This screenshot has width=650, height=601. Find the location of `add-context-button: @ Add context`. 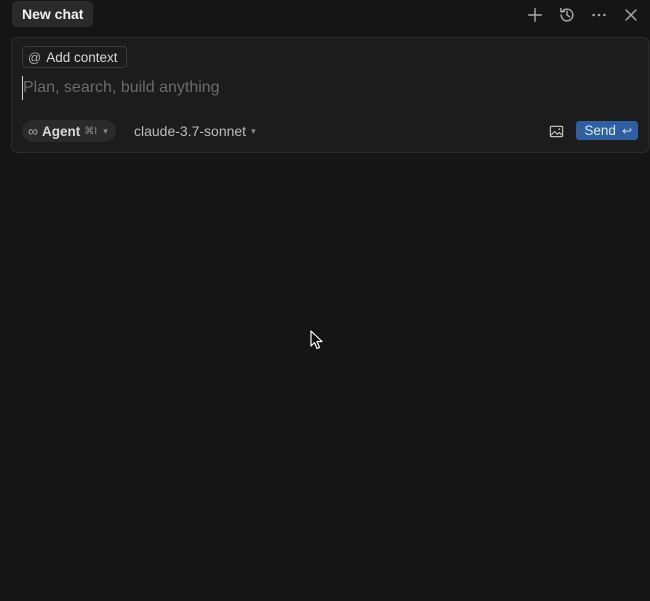

add-context-button: @ Add context is located at coordinates (74, 57).